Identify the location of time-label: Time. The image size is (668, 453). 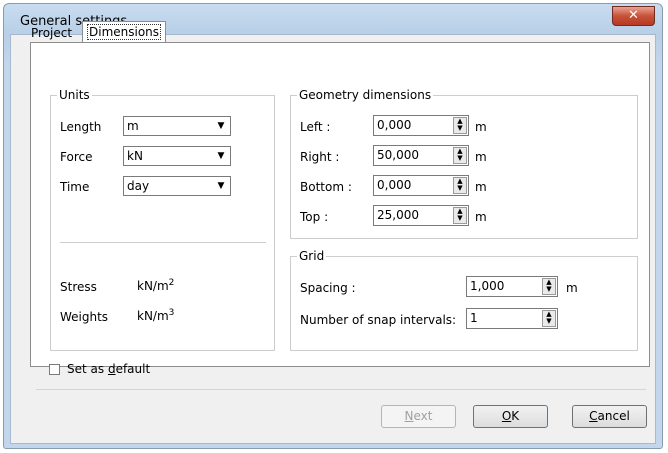
(75, 187).